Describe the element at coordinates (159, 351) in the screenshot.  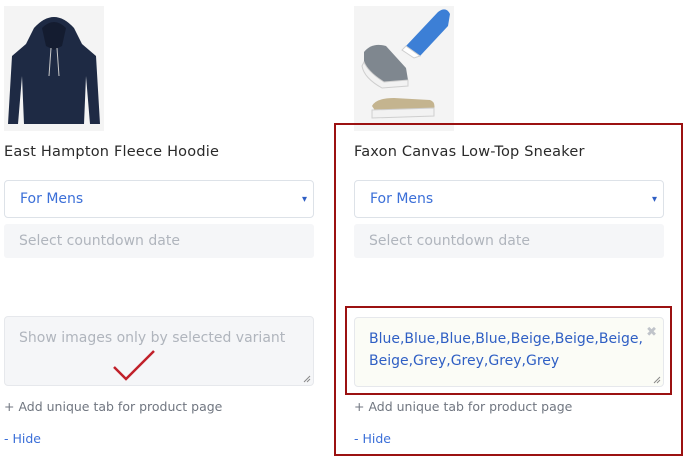
I see `variant-images-textarea: Show images only by selected variant` at that location.